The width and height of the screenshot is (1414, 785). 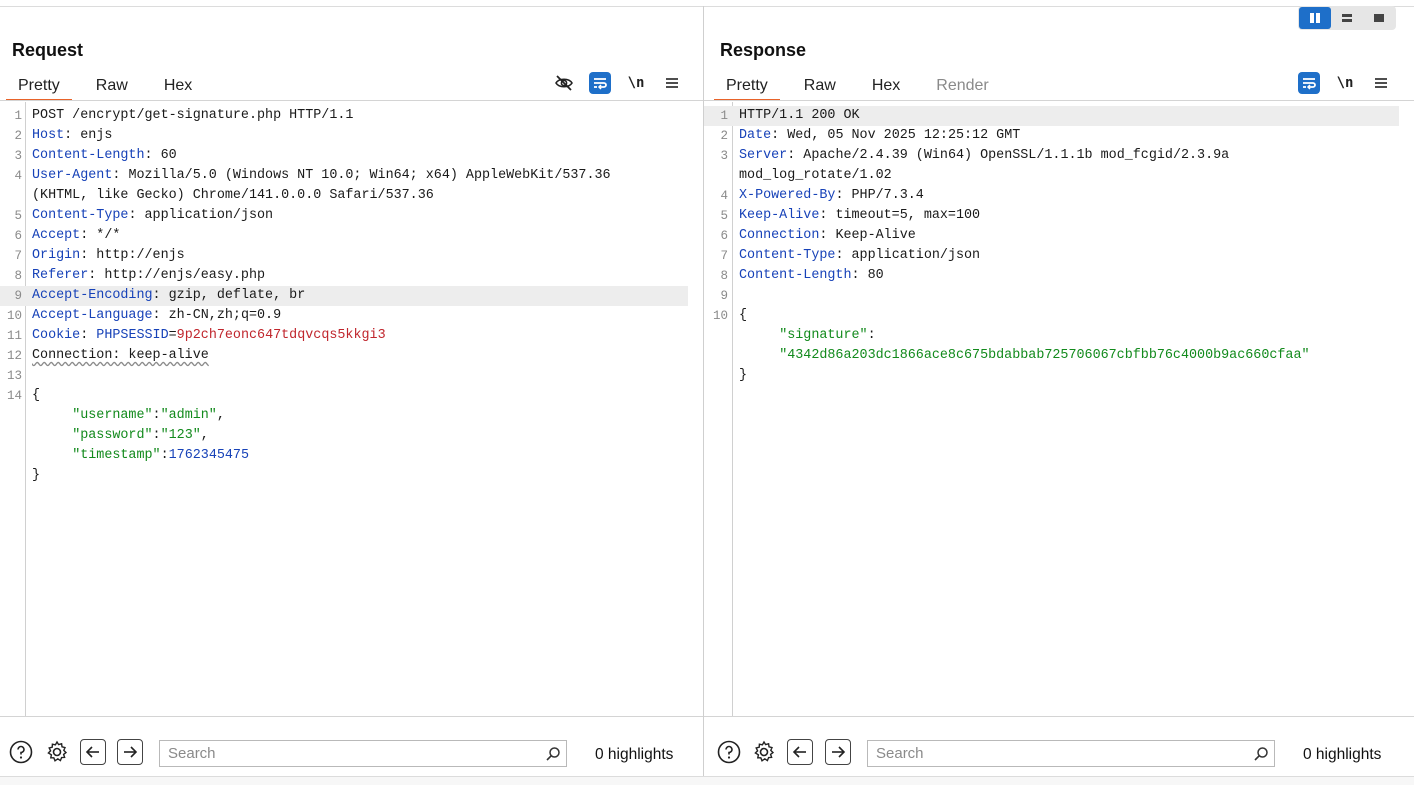 What do you see at coordinates (14, 356) in the screenshot?
I see `line-number: 12` at bounding box center [14, 356].